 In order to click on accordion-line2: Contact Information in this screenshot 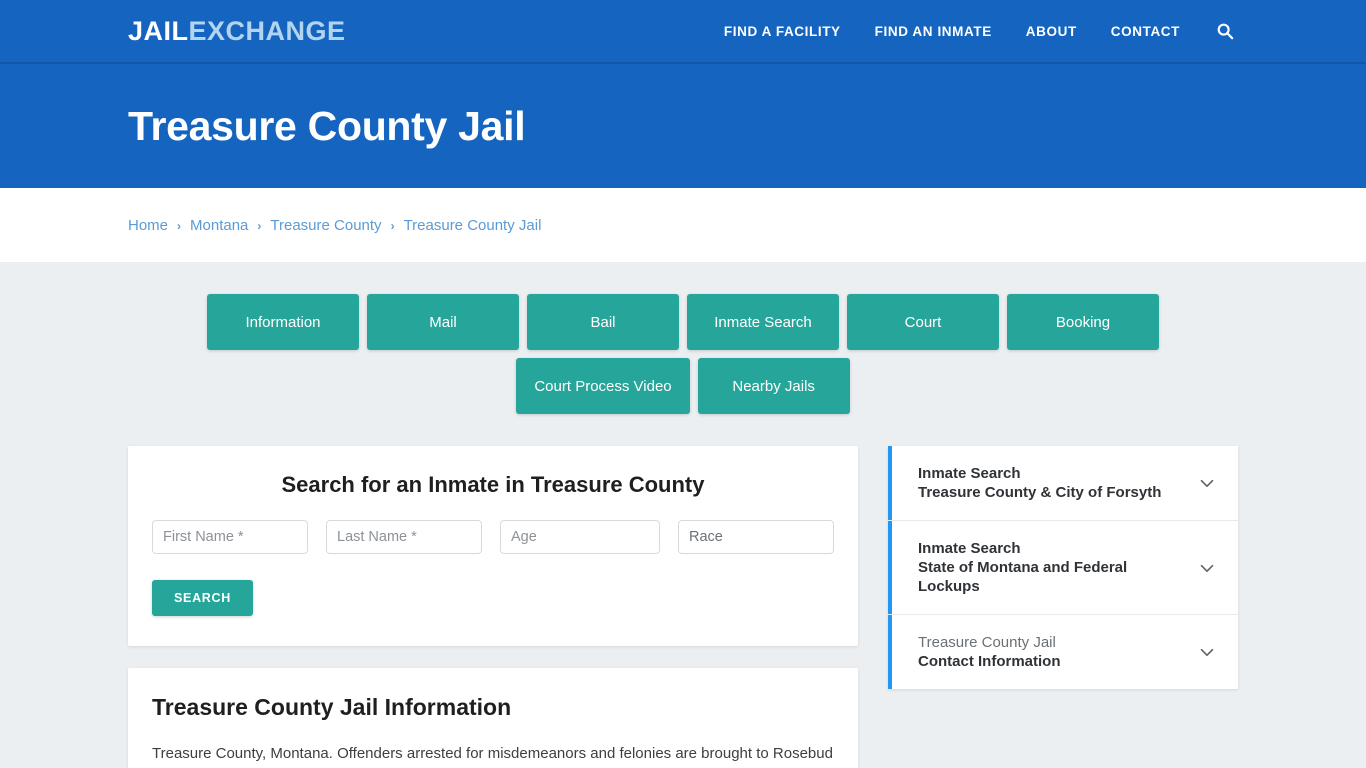, I will do `click(989, 661)`.